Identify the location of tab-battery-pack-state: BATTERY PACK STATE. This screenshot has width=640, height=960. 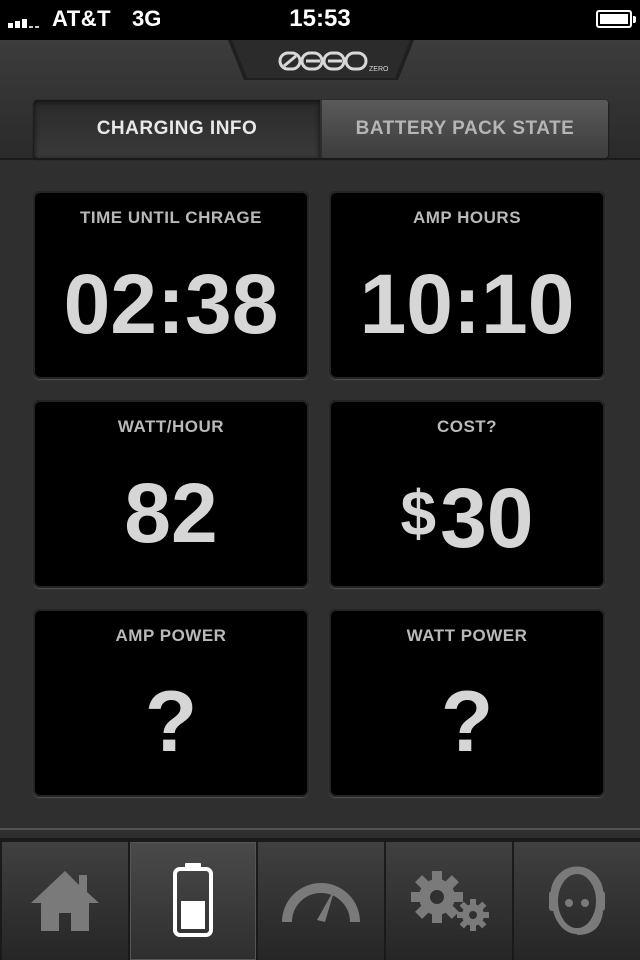
(465, 129).